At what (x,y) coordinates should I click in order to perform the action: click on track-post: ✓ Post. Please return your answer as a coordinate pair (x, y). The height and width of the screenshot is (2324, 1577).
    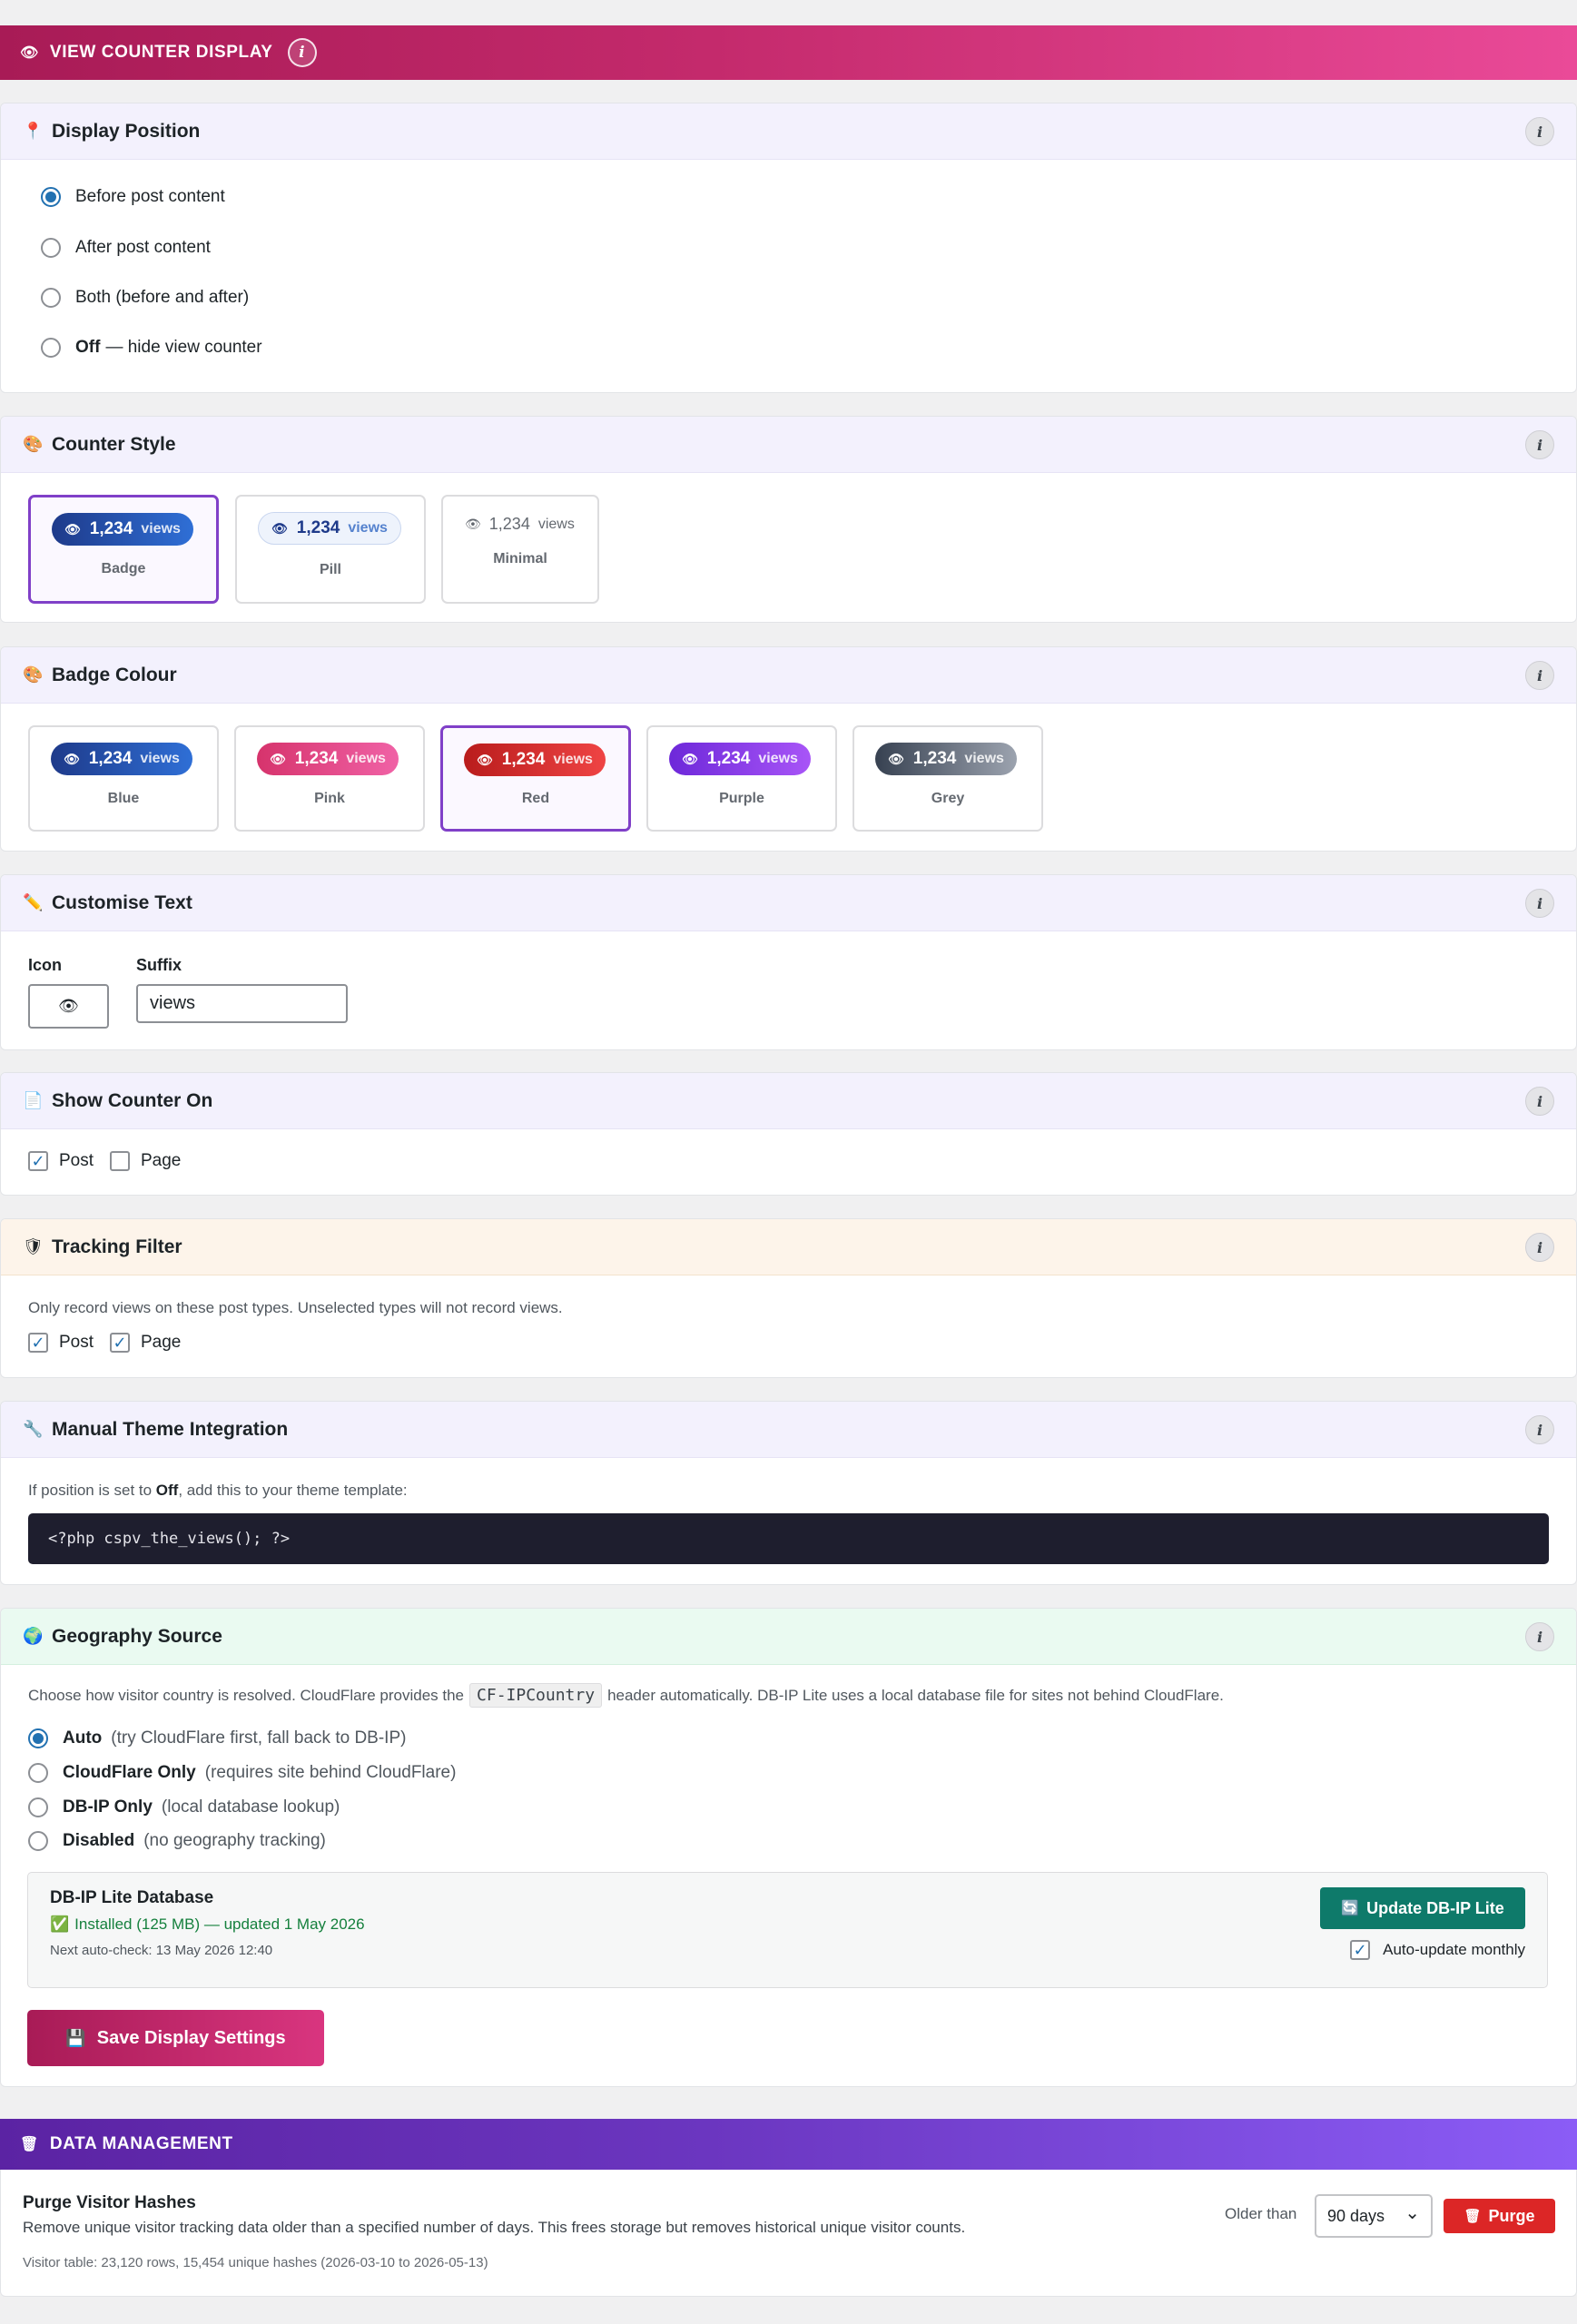
    Looking at the image, I should click on (61, 1343).